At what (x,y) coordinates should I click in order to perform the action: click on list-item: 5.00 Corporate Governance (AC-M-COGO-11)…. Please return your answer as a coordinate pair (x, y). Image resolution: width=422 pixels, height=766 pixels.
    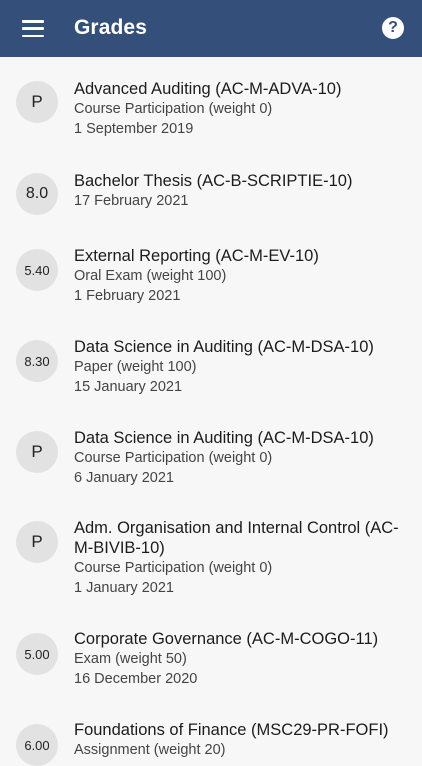
    Looking at the image, I should click on (211, 662).